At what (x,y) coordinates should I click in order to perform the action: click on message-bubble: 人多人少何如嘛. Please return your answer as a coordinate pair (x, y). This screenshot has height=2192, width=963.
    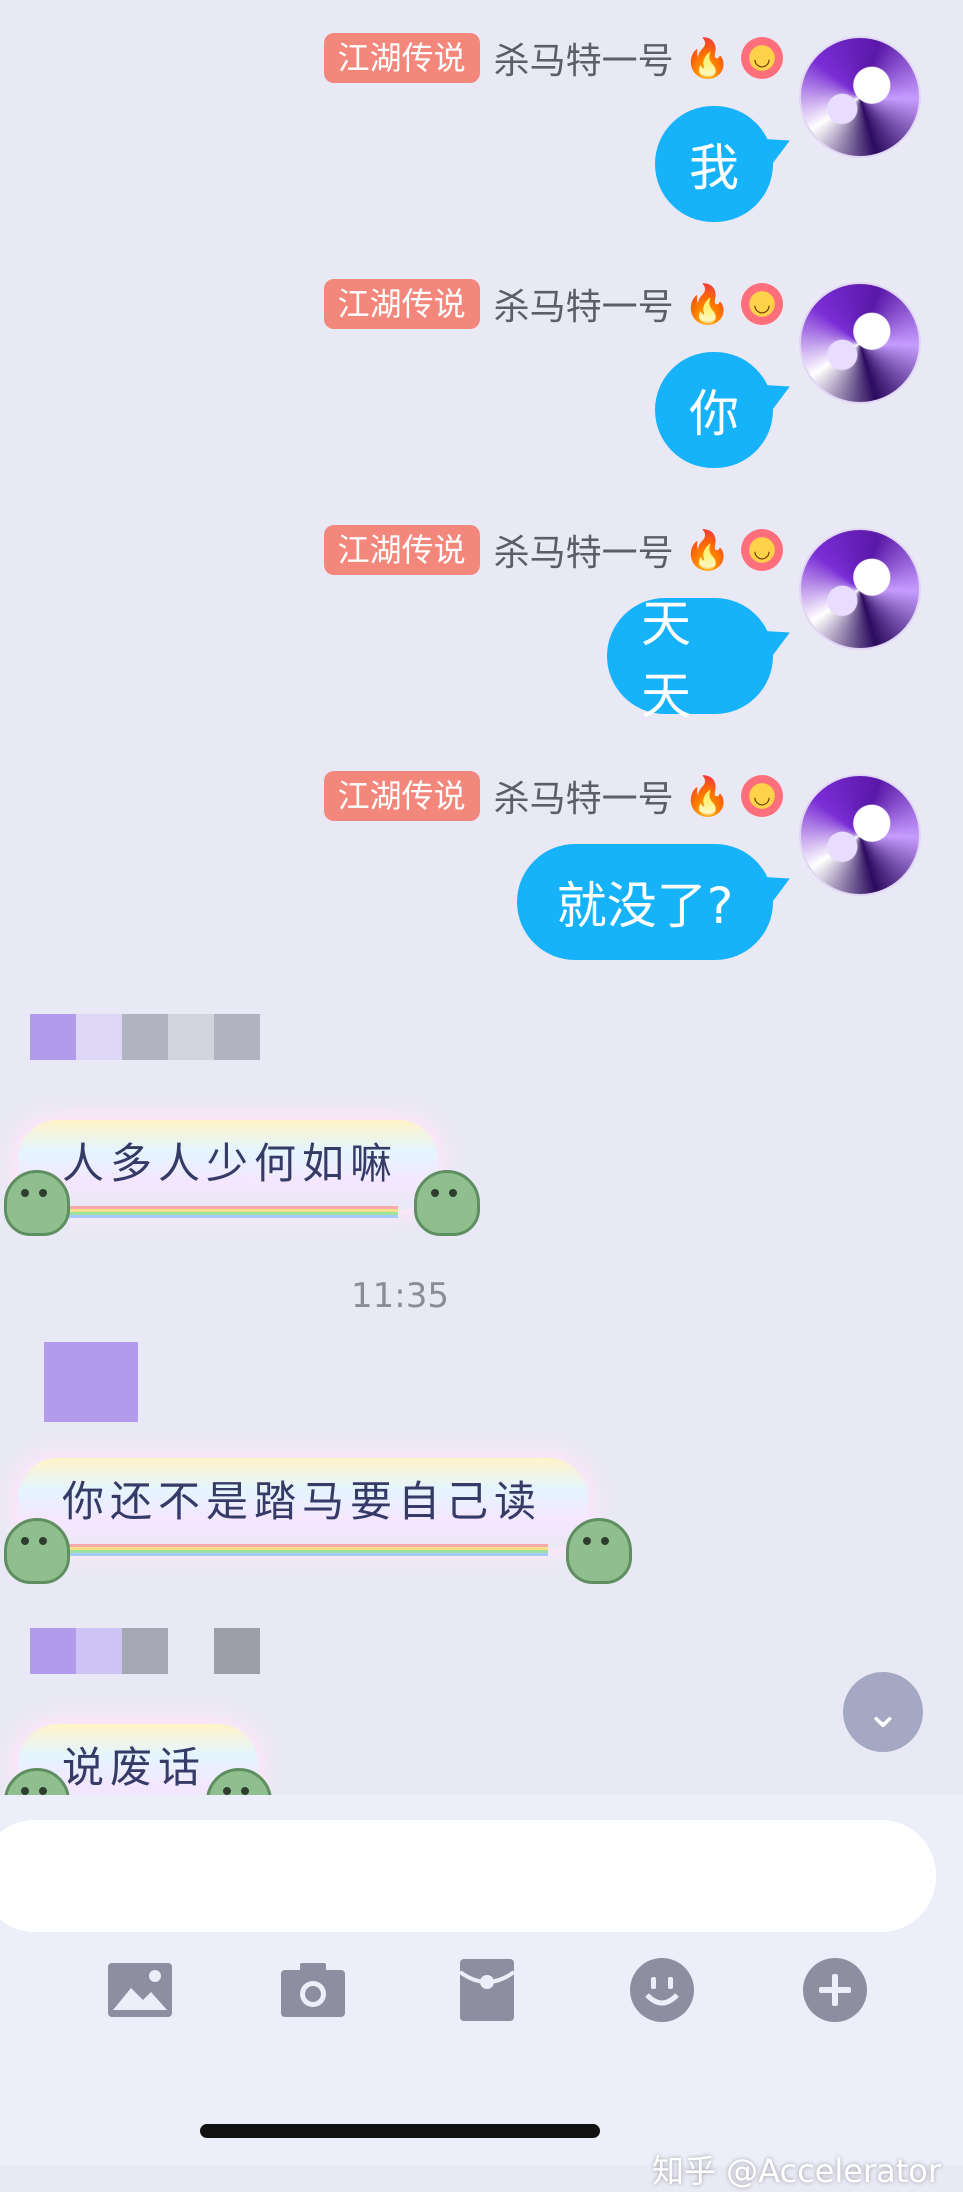
    Looking at the image, I should click on (228, 1169).